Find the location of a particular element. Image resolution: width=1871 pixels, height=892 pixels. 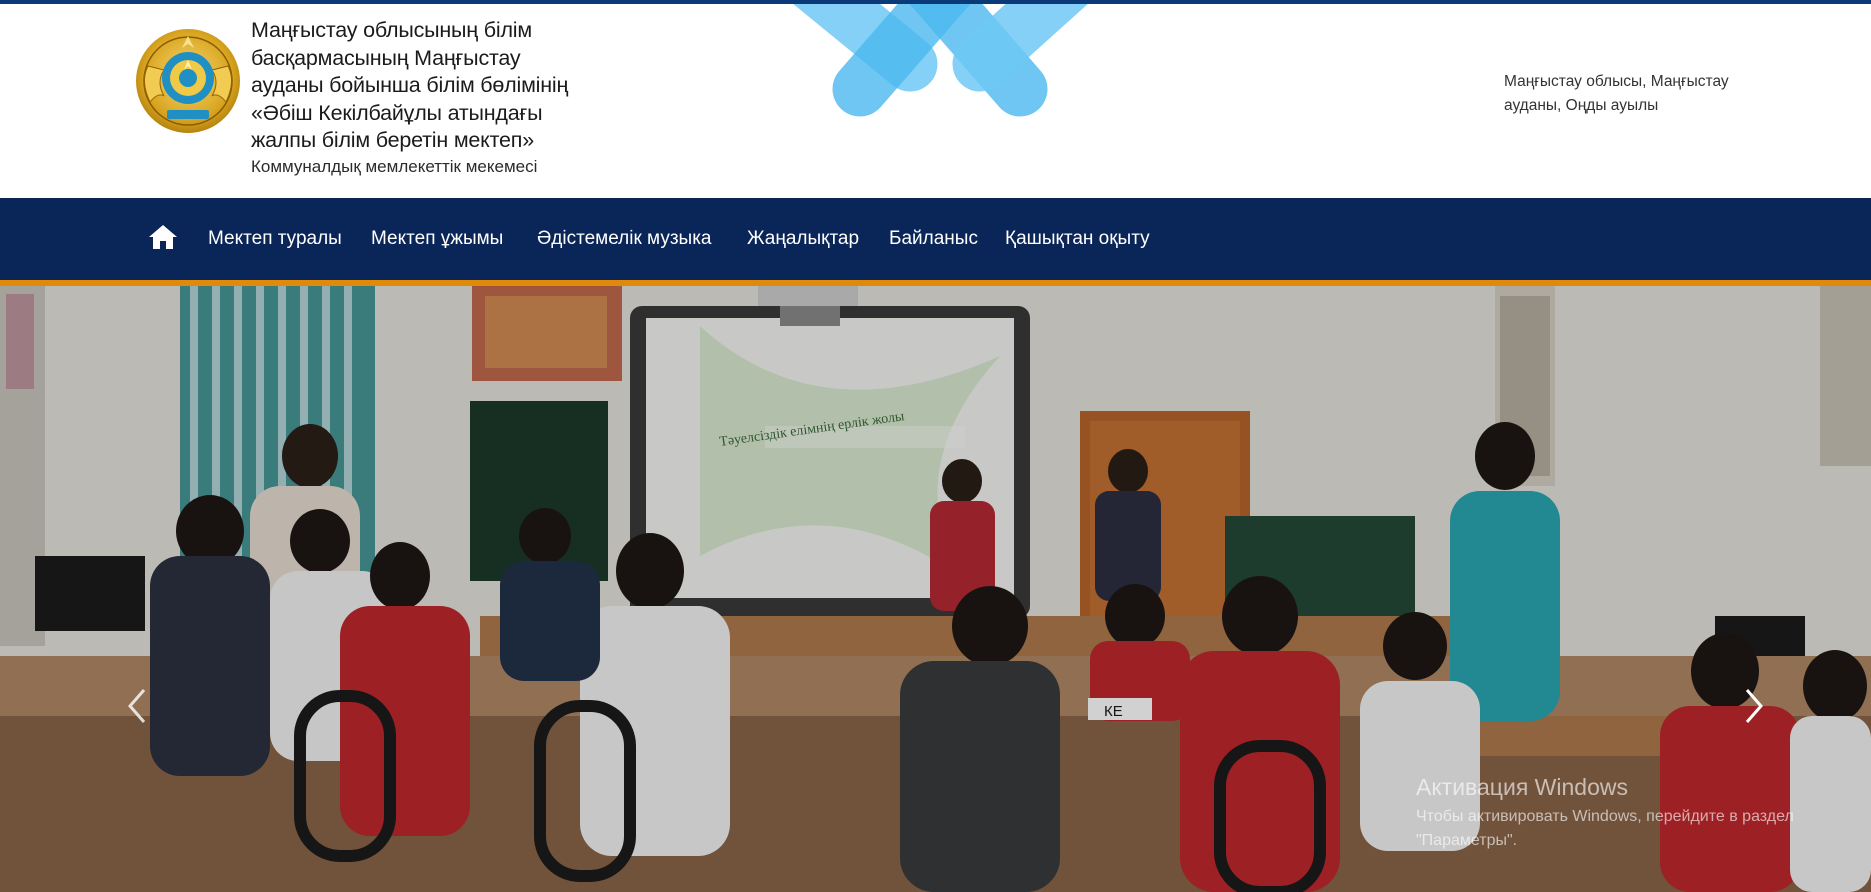

nav-item-news: Жаңалықтар is located at coordinates (803, 239).